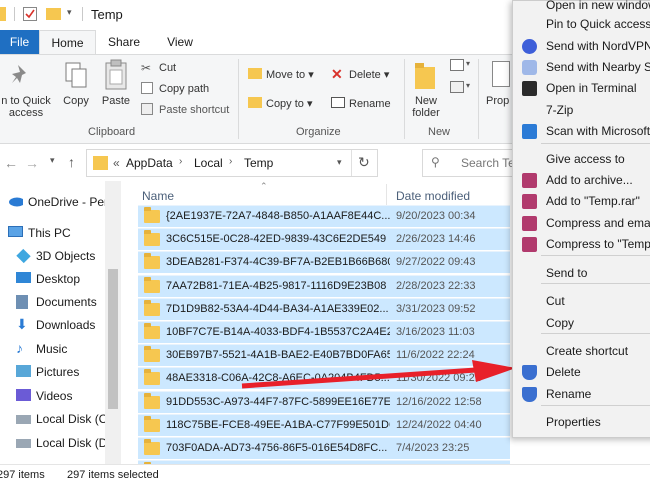  What do you see at coordinates (167, 68) in the screenshot?
I see `cut-button: Cut` at bounding box center [167, 68].